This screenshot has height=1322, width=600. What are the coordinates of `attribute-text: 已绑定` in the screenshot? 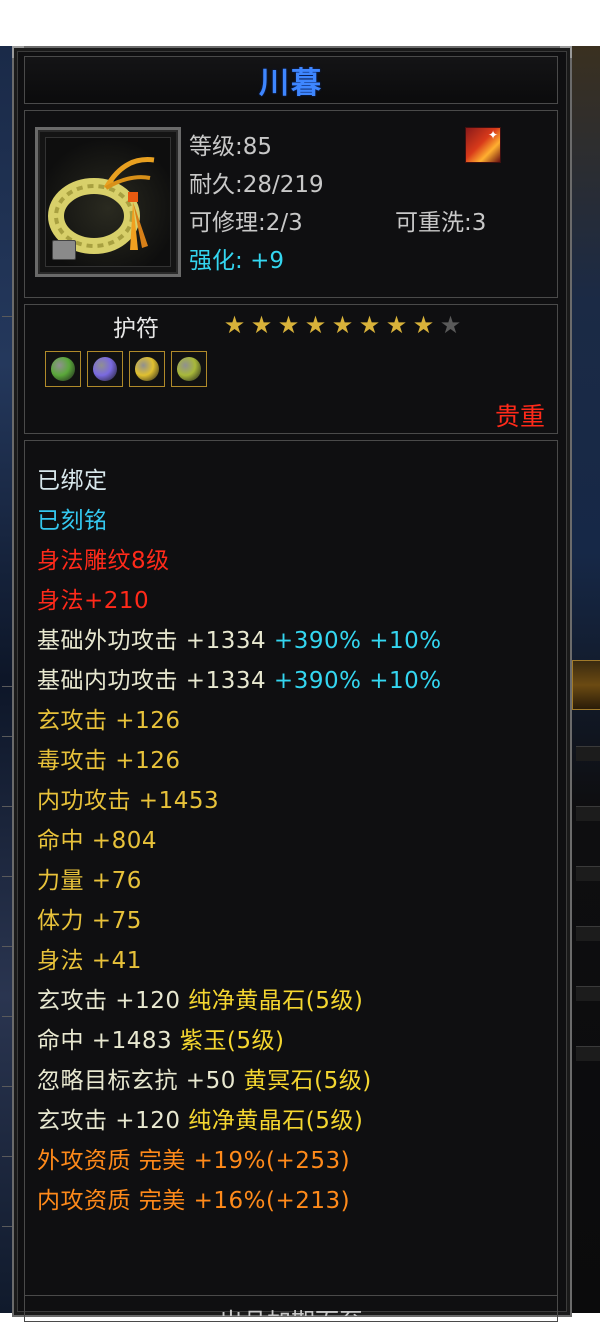 It's located at (72, 481).